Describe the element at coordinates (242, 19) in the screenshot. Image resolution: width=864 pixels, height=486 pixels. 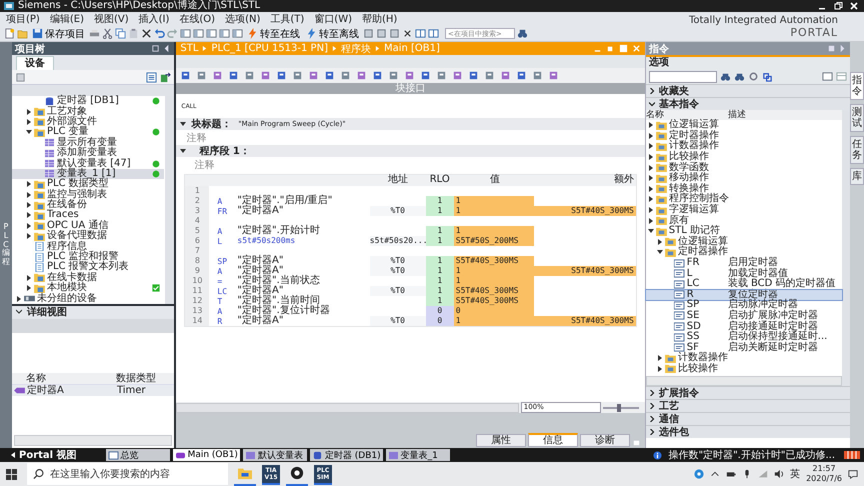
I see `menu-item: 选项(N)` at that location.